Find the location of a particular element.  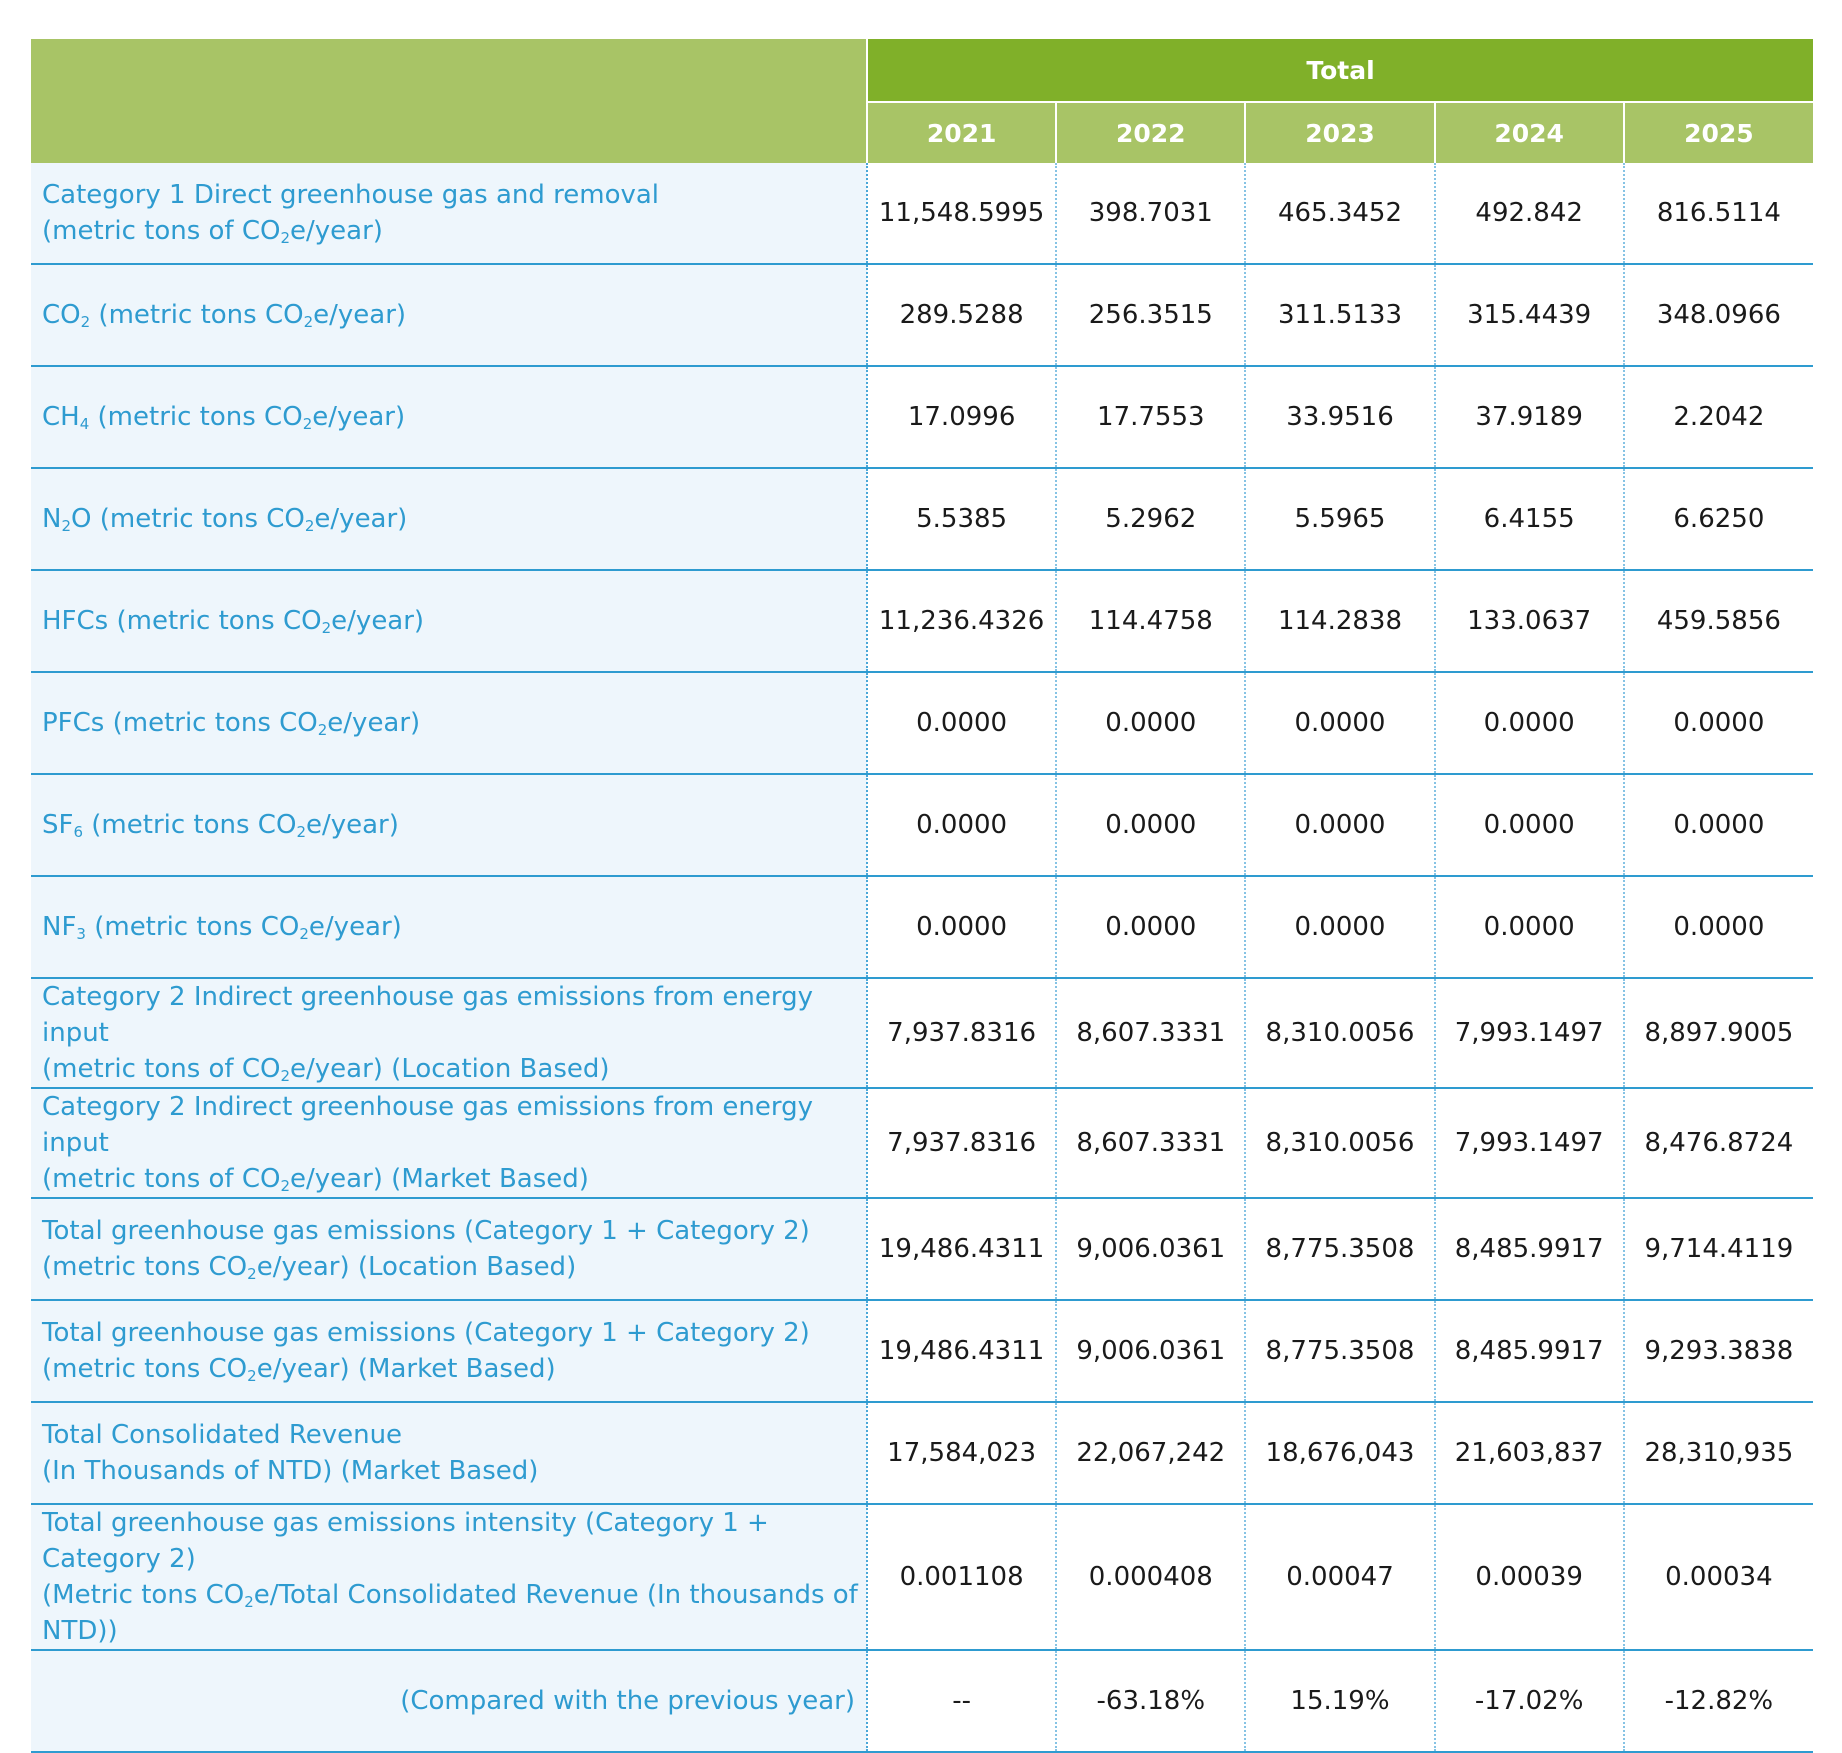

label-text: (Compared with the previous year) is located at coordinates (628, 1701).